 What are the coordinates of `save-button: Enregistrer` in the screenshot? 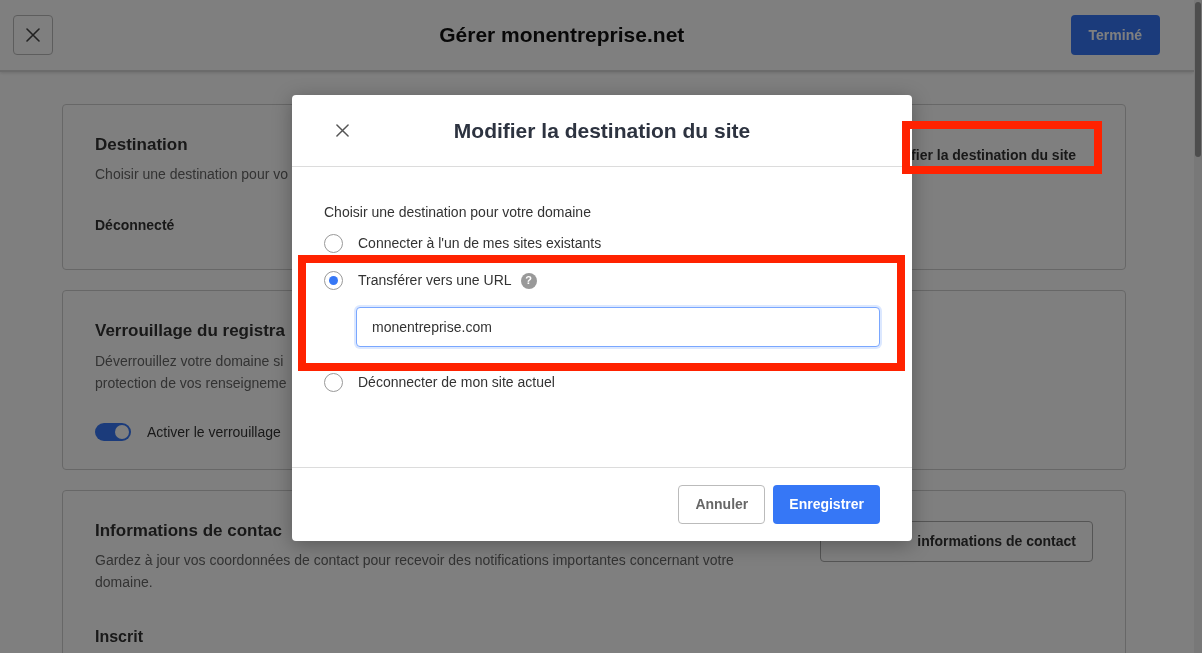 It's located at (826, 504).